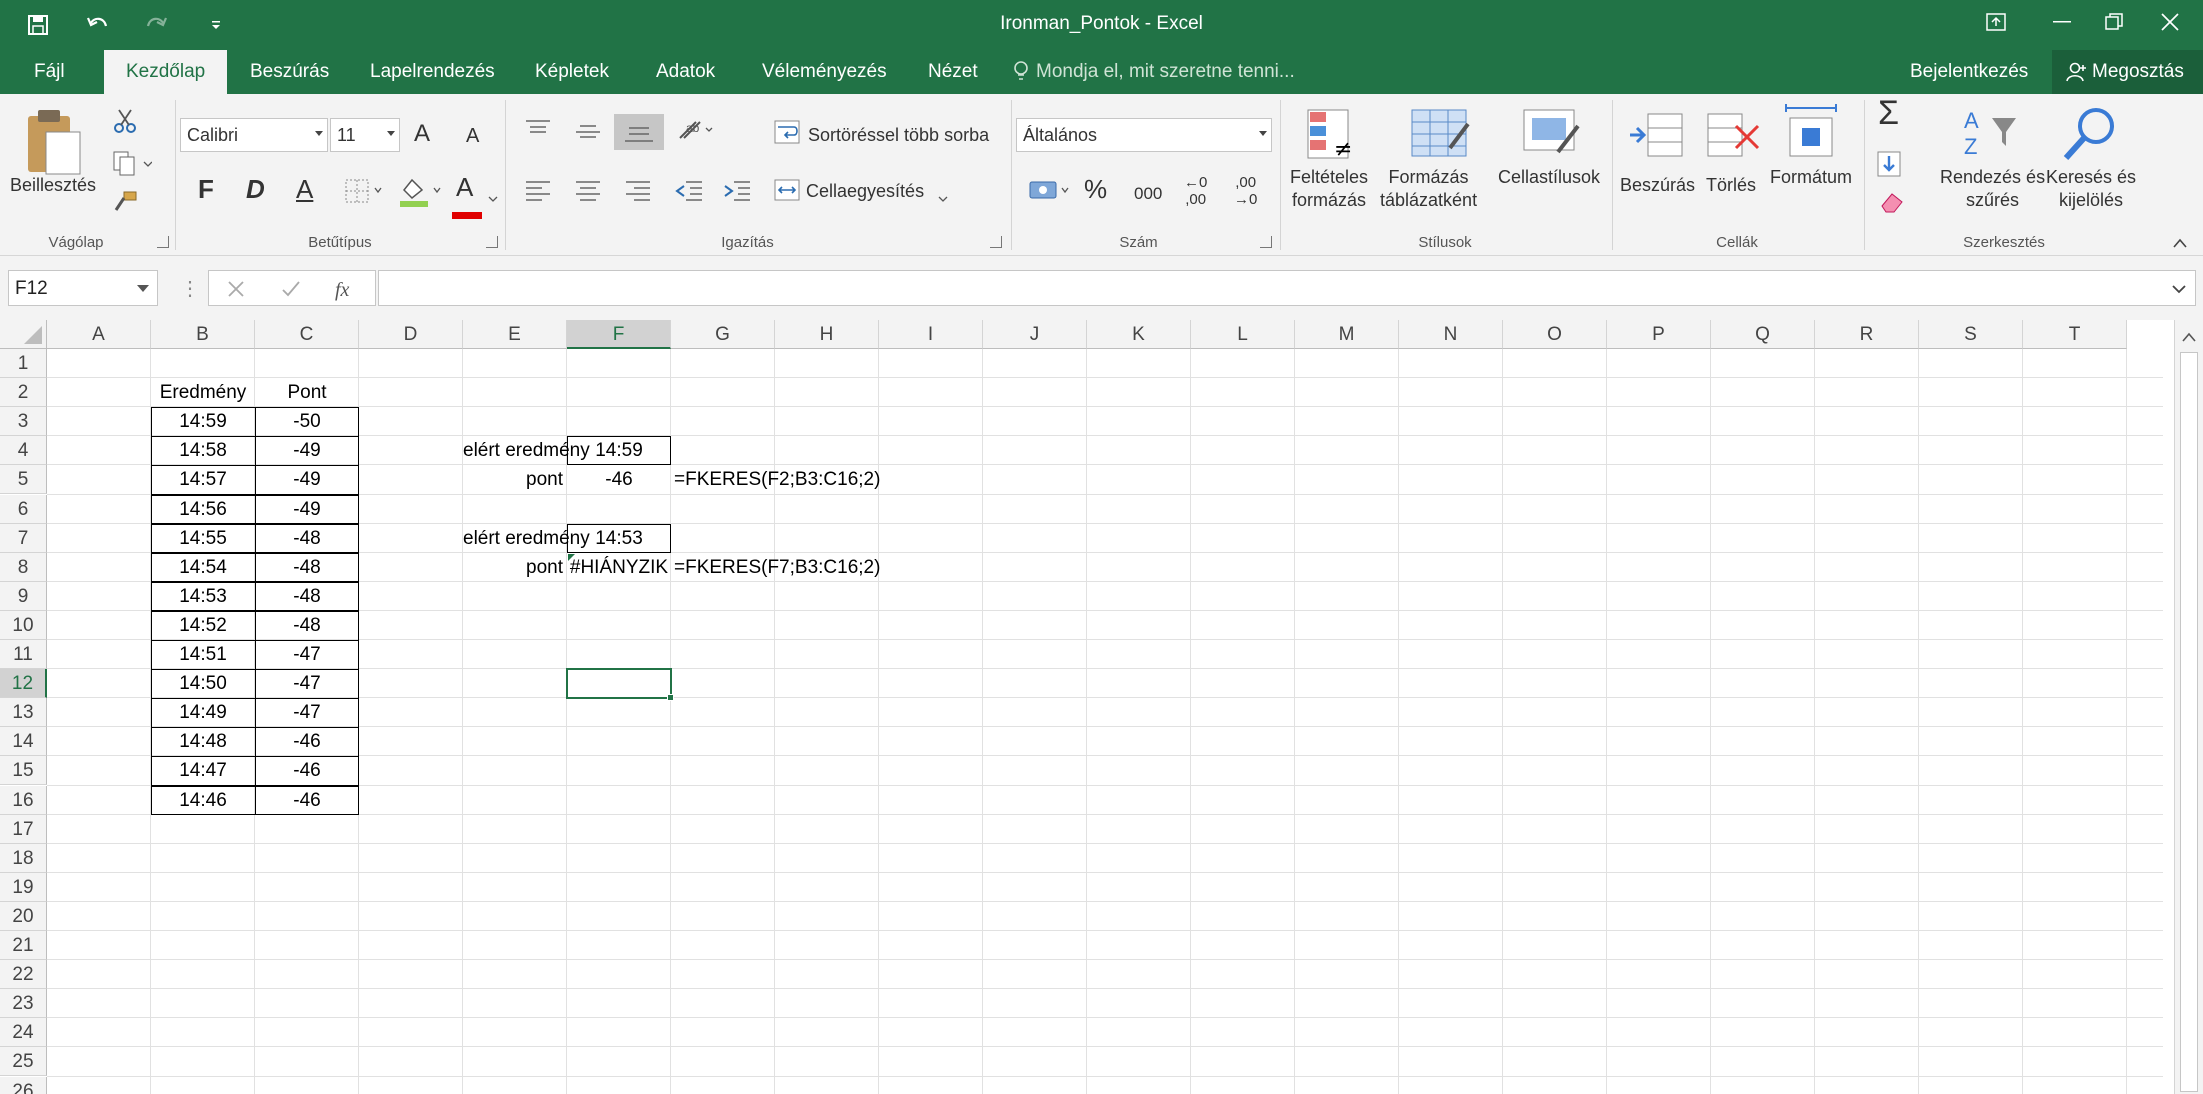 The image size is (2203, 1094). I want to click on increase-decimal-button: ←0,00, so click(1195, 191).